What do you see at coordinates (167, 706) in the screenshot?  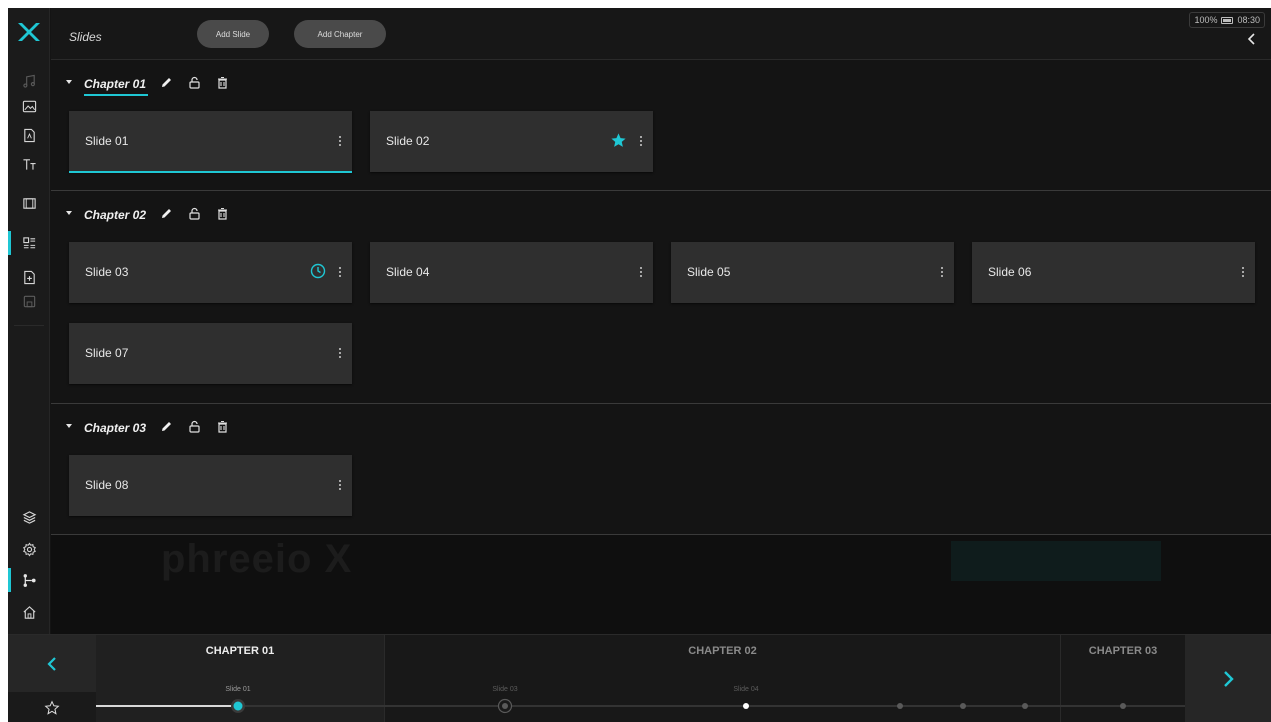 I see `timeline-progress` at bounding box center [167, 706].